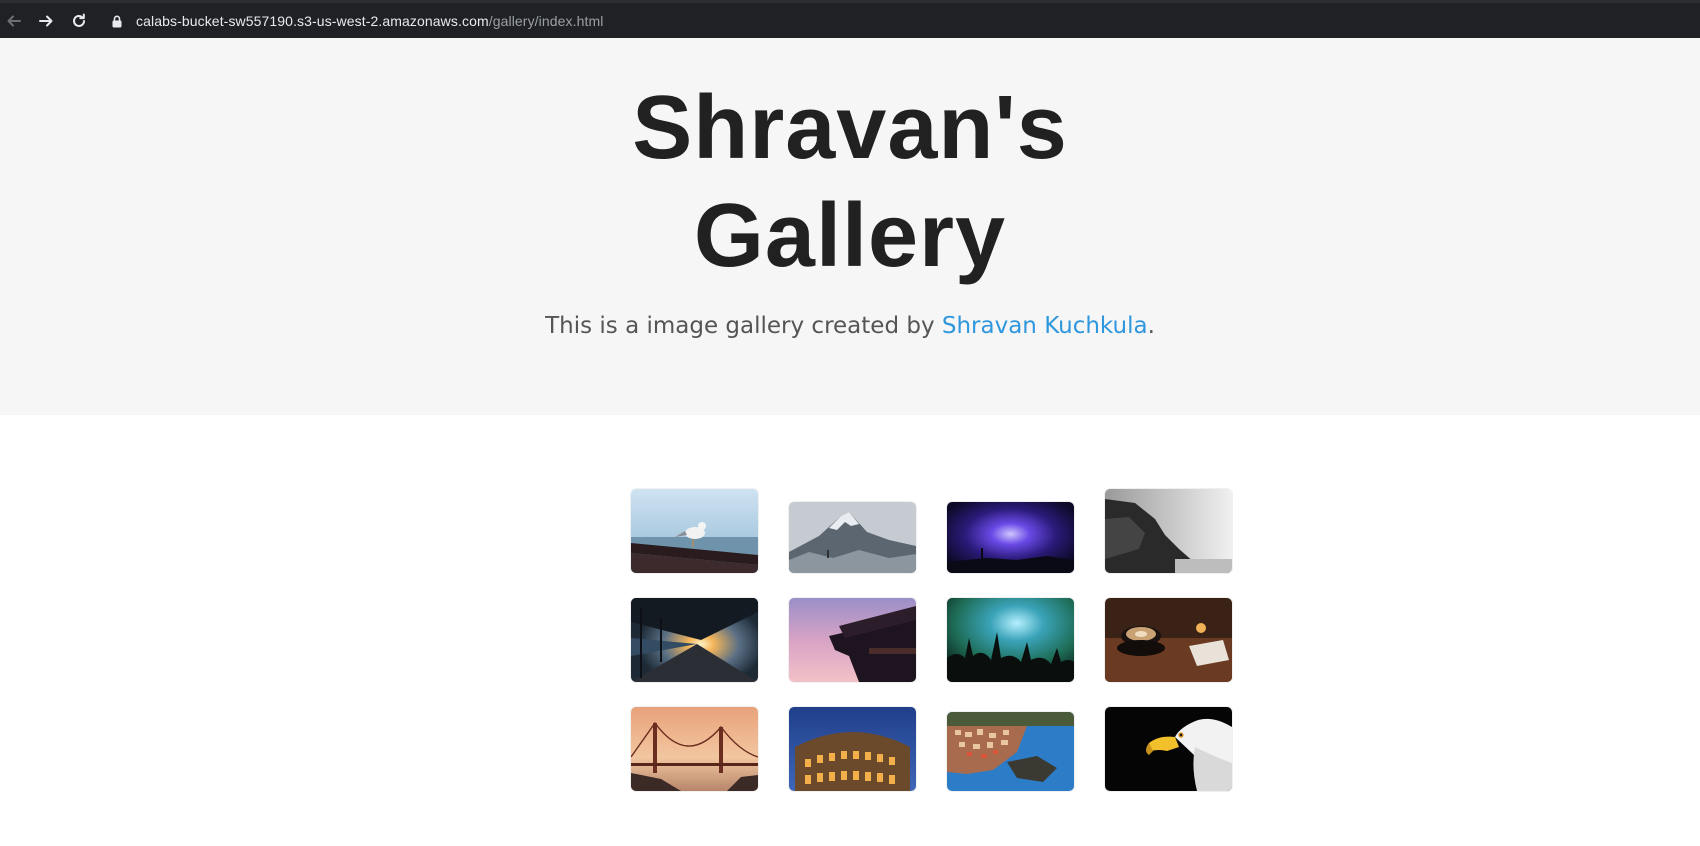 The image size is (1700, 846). What do you see at coordinates (1168, 640) in the screenshot?
I see `thumbnail-coffee` at bounding box center [1168, 640].